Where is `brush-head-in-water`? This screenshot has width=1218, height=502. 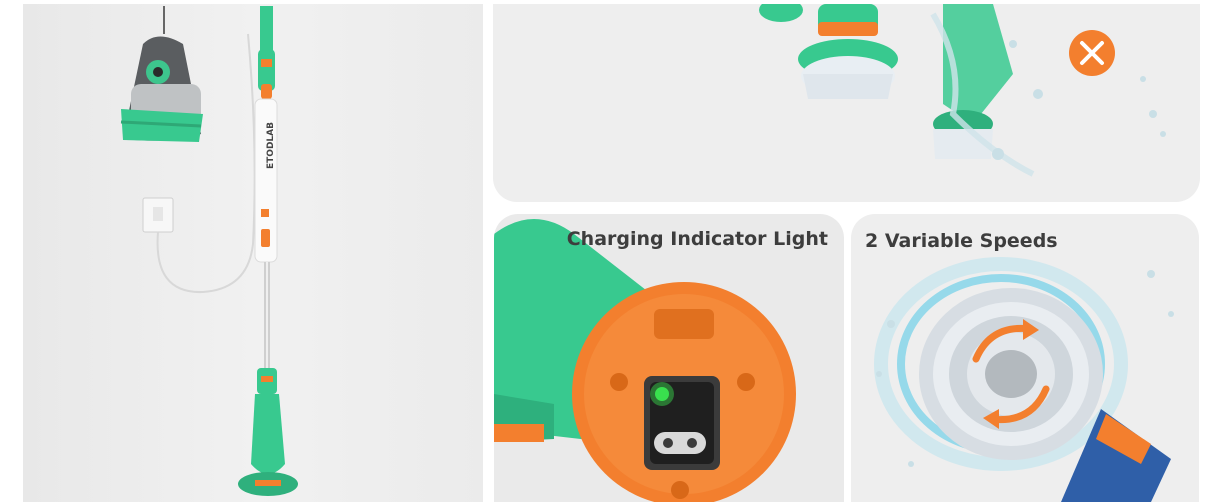
brush-head-in-water is located at coordinates (1048, 90).